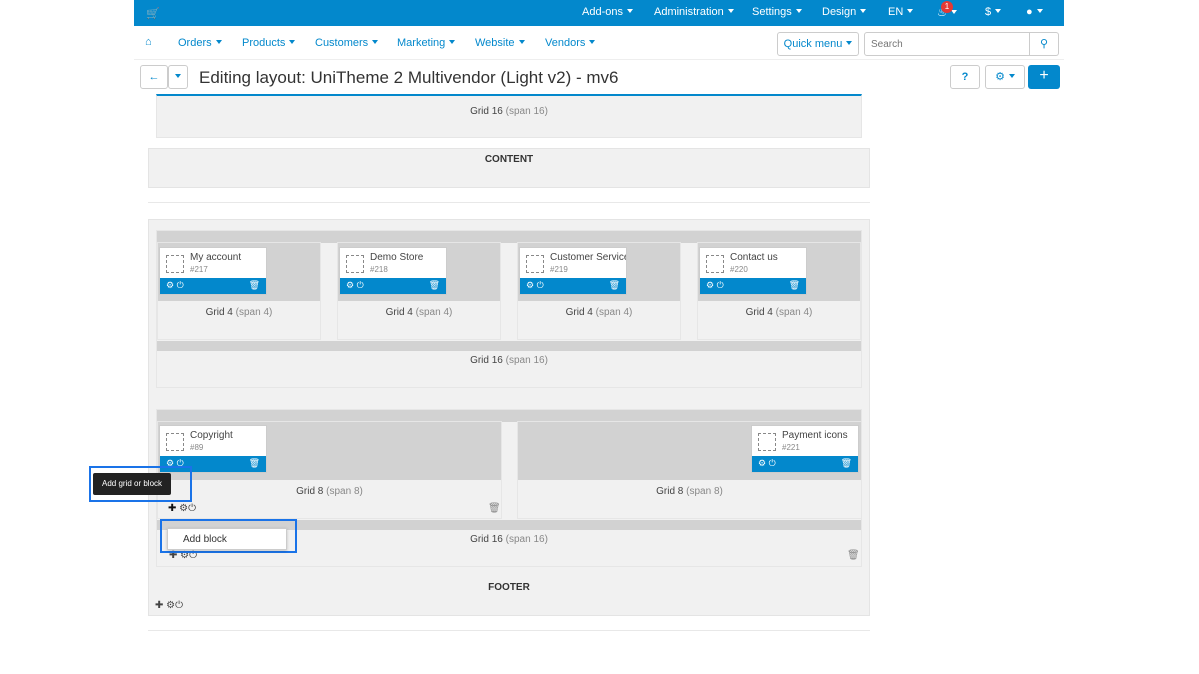 The image size is (1199, 674). Describe the element at coordinates (1044, 44) in the screenshot. I see `search-icon: ⚲` at that location.